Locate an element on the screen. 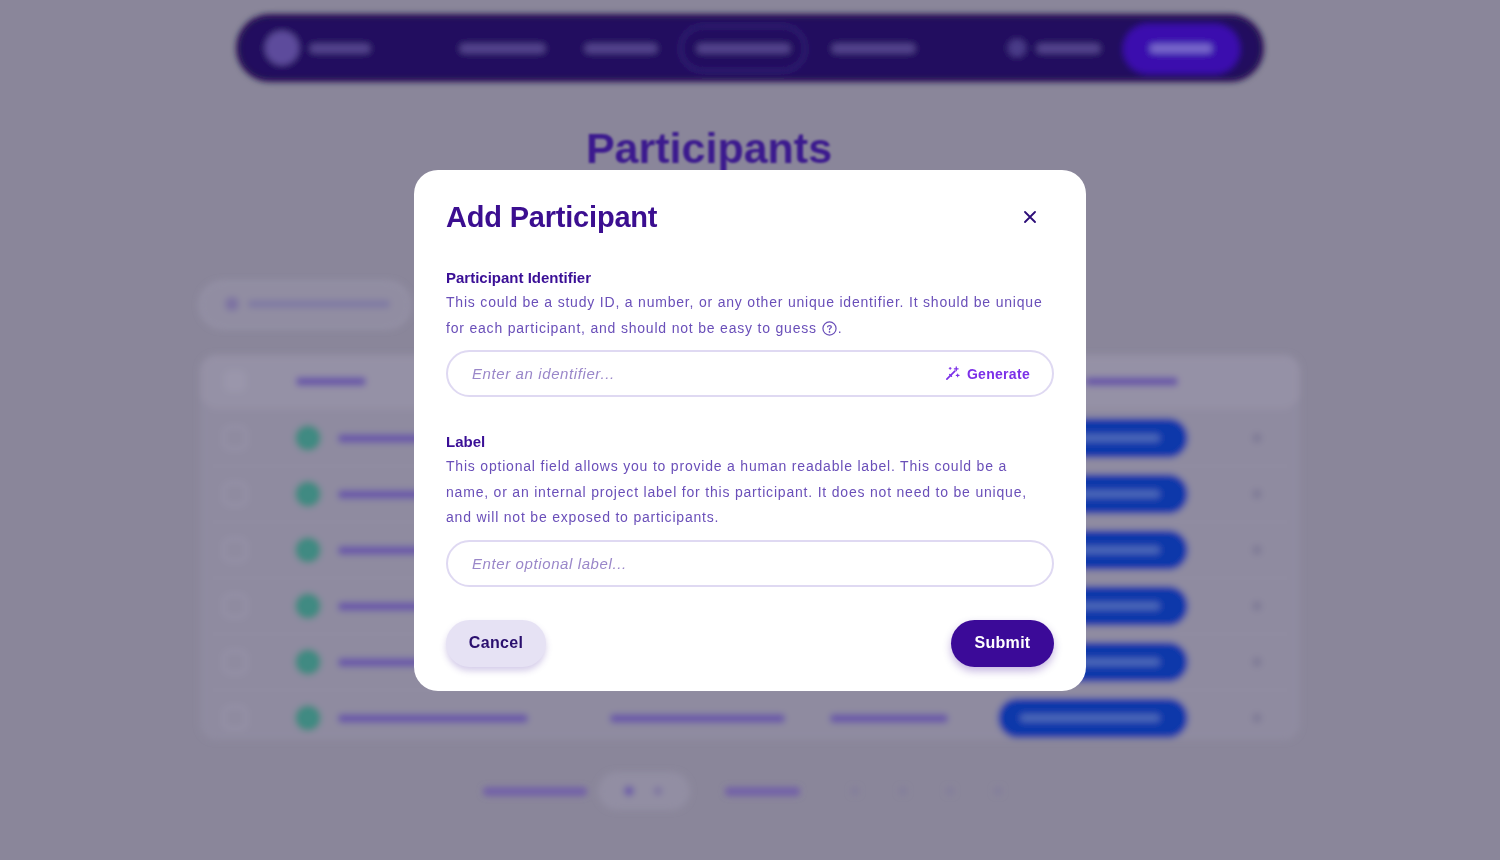  field-description: This optional field allows you to provide a human readable label. This could be a name, or an internal project label for this participant. It does not need to be unique, and will not be exposed to participants. is located at coordinates (737, 492).